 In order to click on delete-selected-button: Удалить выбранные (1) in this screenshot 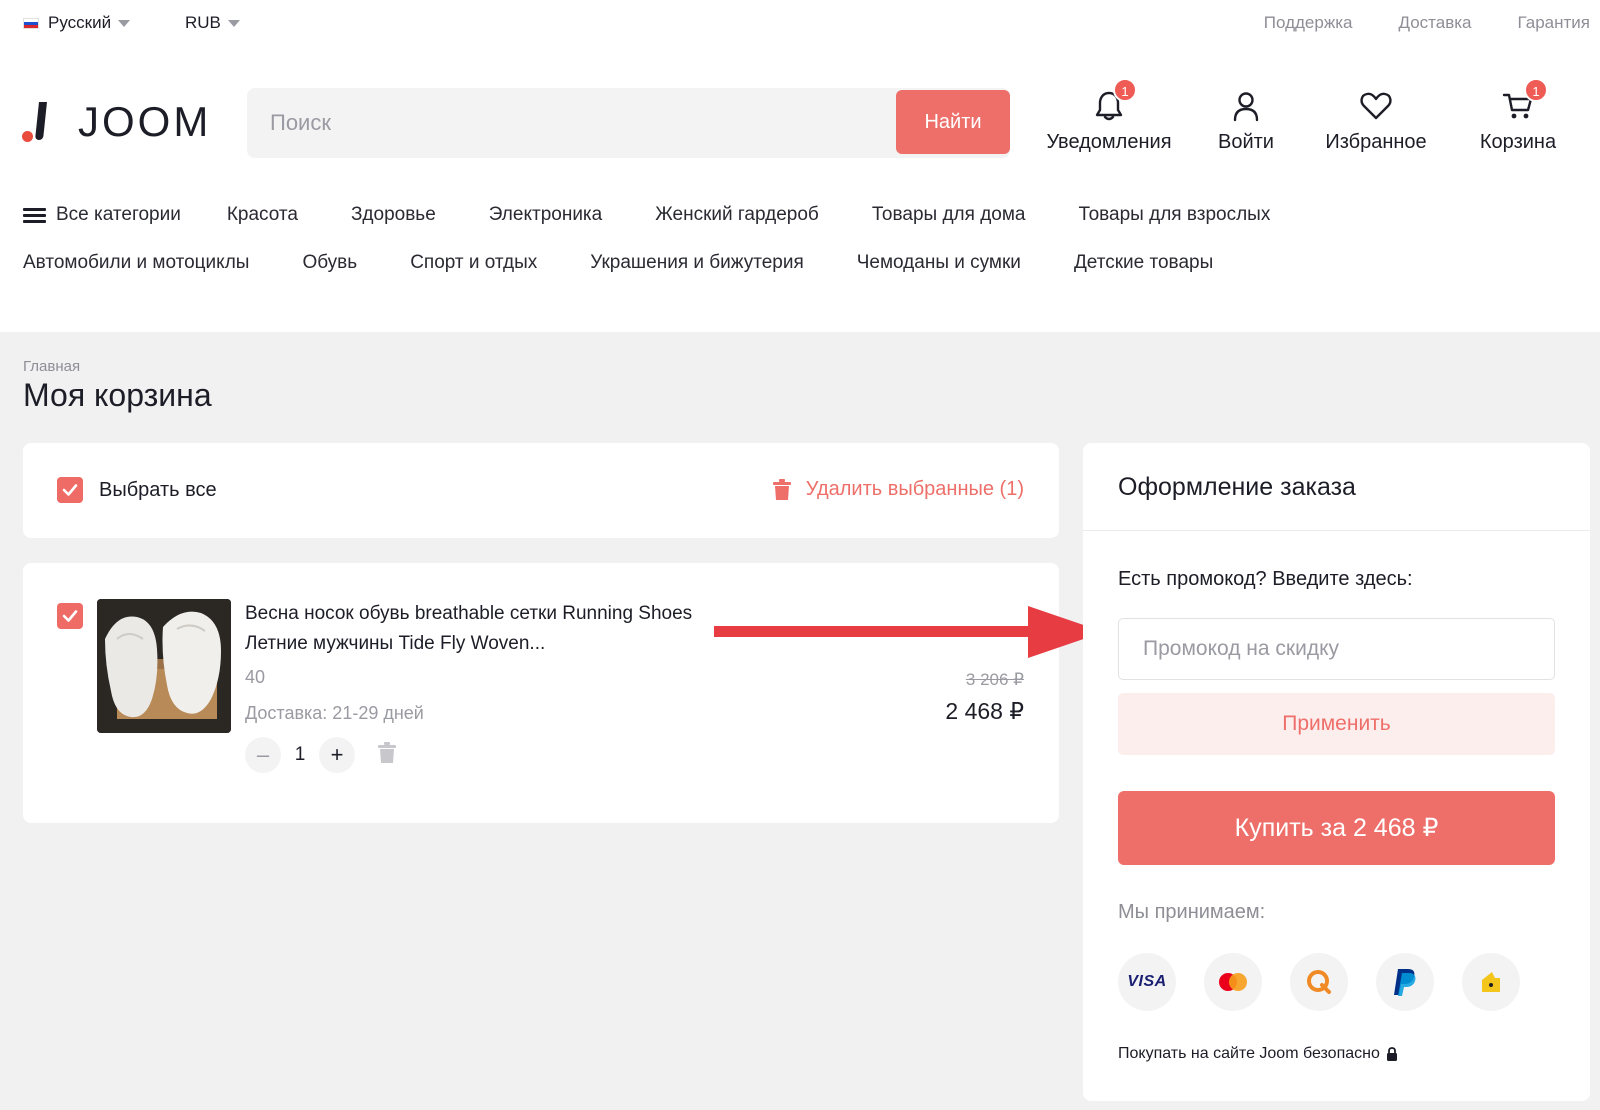, I will do `click(898, 489)`.